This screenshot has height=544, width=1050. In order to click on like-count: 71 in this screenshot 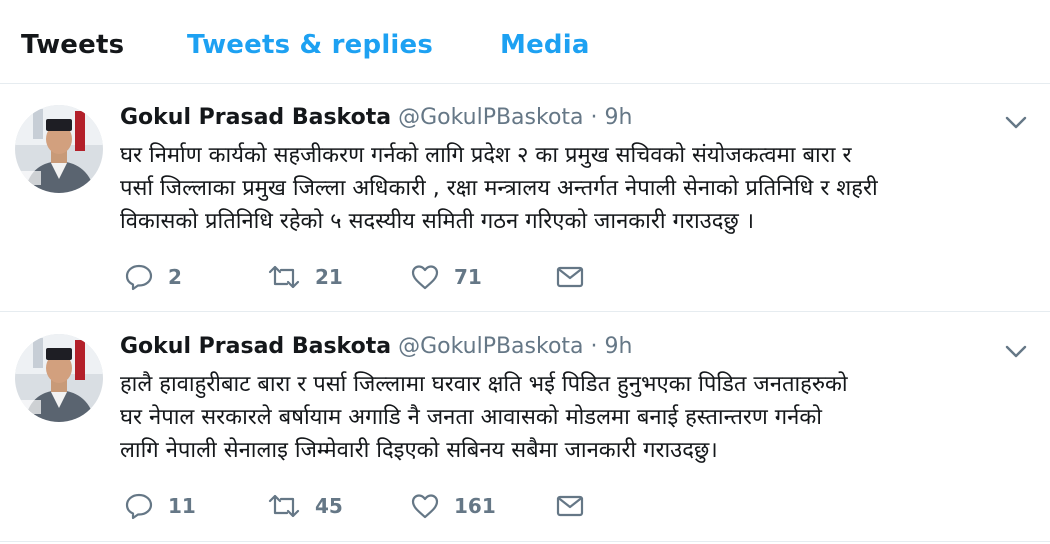, I will do `click(468, 277)`.